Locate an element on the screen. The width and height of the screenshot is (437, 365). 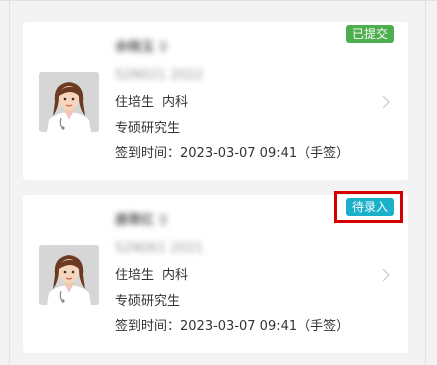
left-border is located at coordinates (9, 182).